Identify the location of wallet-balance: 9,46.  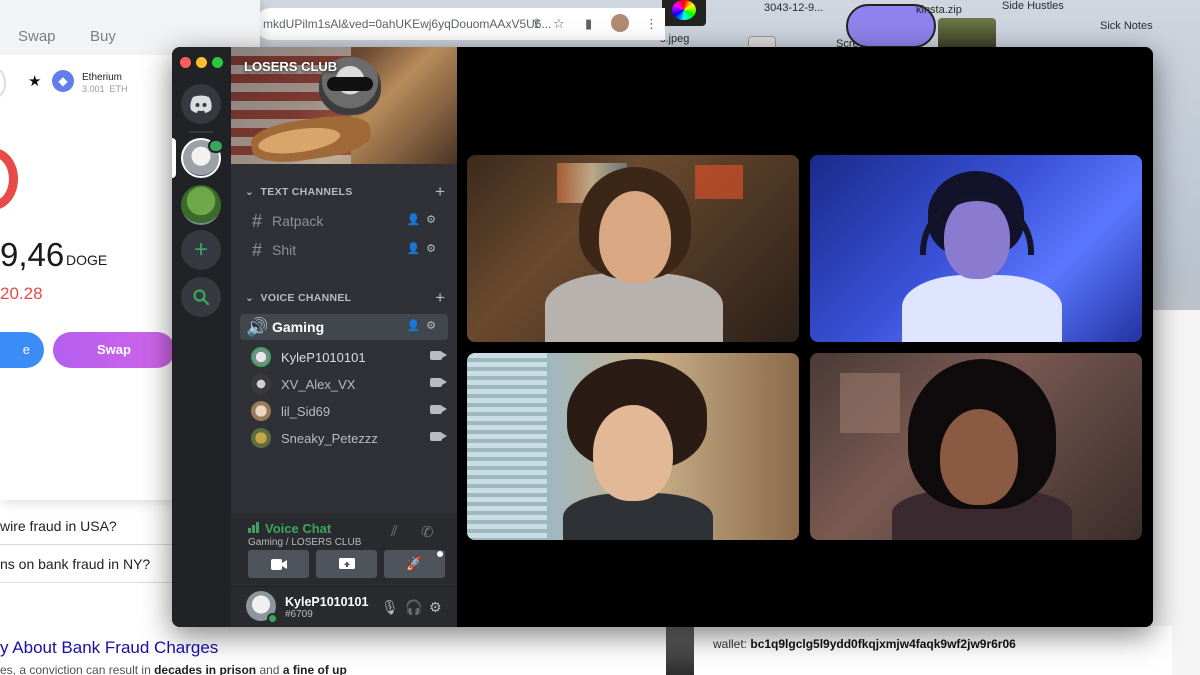
(32, 254).